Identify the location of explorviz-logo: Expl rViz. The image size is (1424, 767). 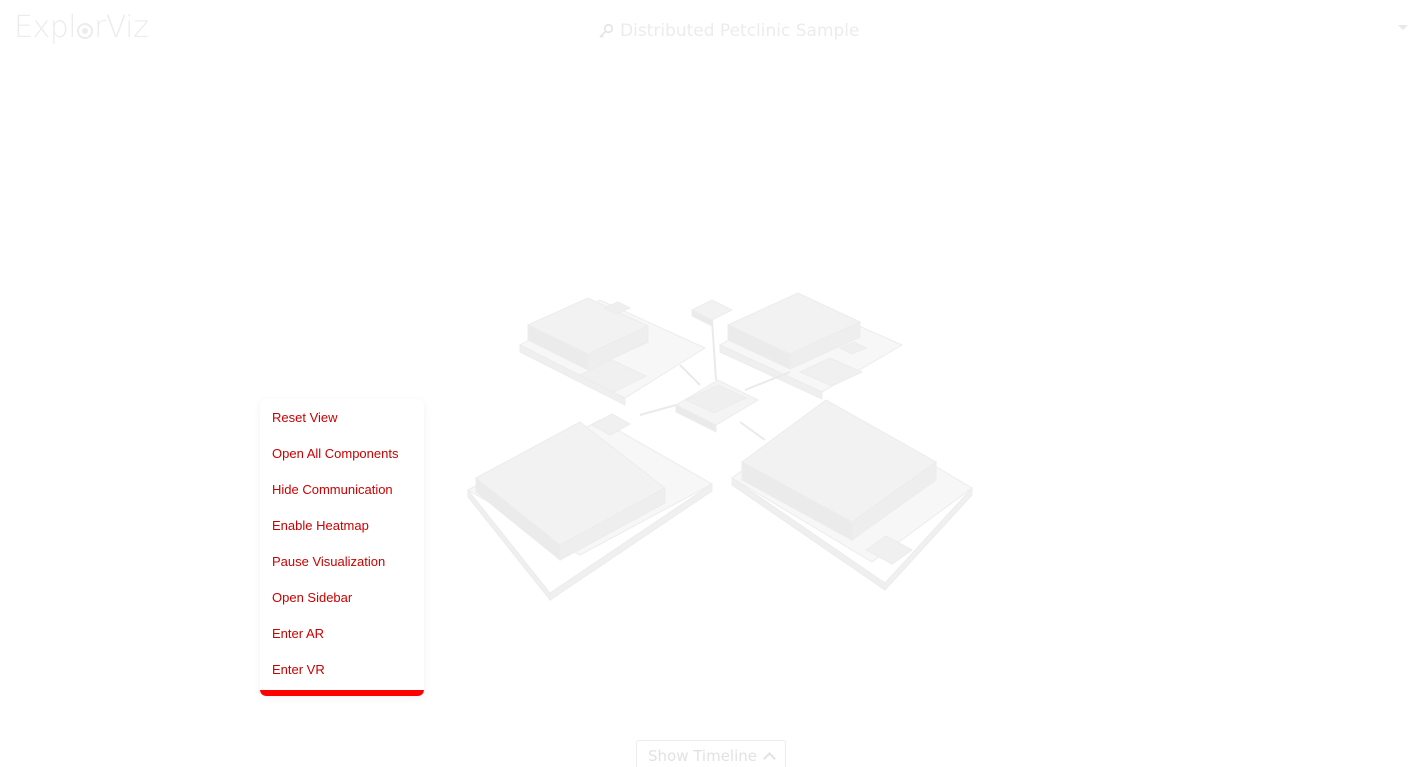
(81, 27).